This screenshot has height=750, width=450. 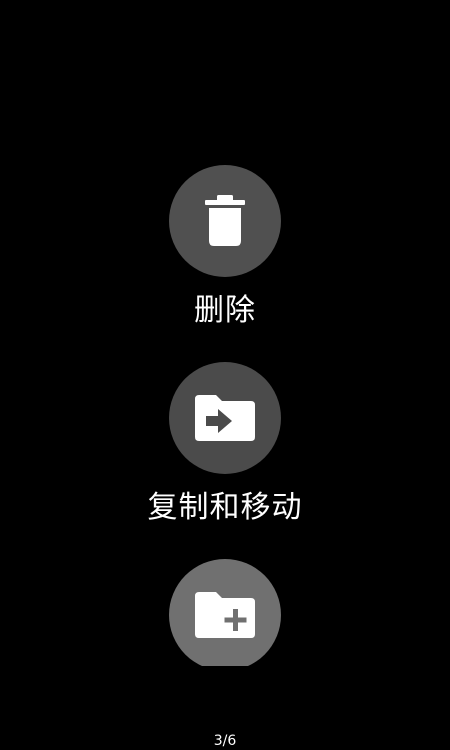 What do you see at coordinates (225, 741) in the screenshot?
I see `page-indicator: 3/6` at bounding box center [225, 741].